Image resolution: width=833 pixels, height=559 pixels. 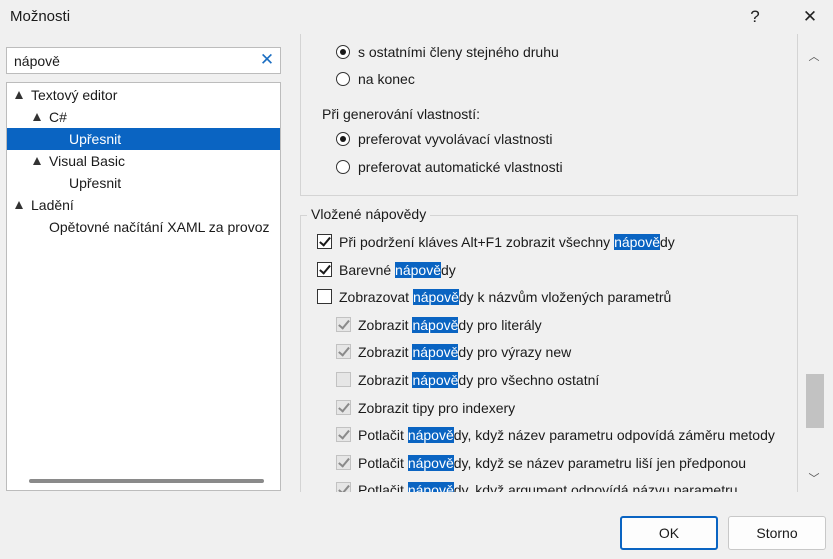 What do you see at coordinates (515, 352) in the screenshot?
I see `label-text: dy pro výrazy new` at bounding box center [515, 352].